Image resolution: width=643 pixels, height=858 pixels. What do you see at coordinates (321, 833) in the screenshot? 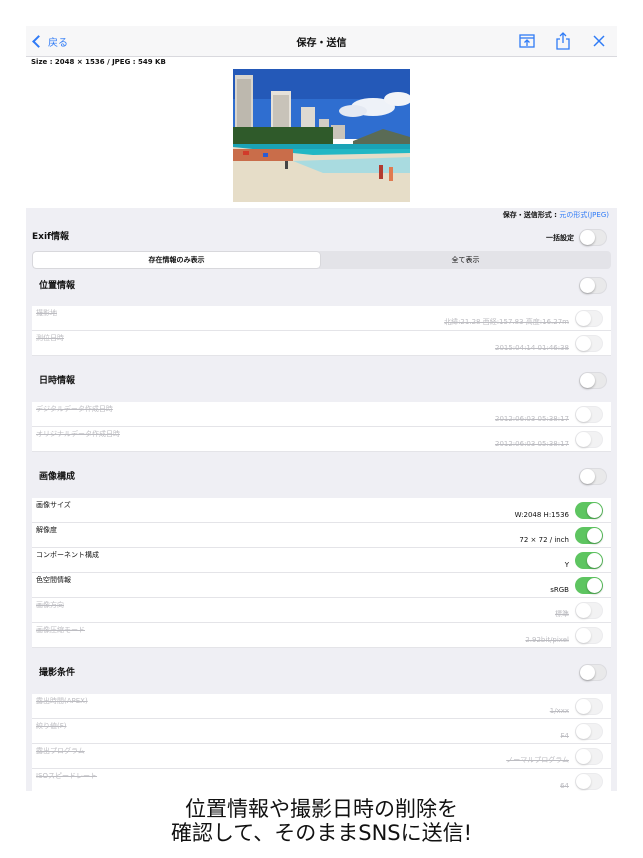
I see `caption-line-2: 確認して、そのままSNSに送信!` at bounding box center [321, 833].